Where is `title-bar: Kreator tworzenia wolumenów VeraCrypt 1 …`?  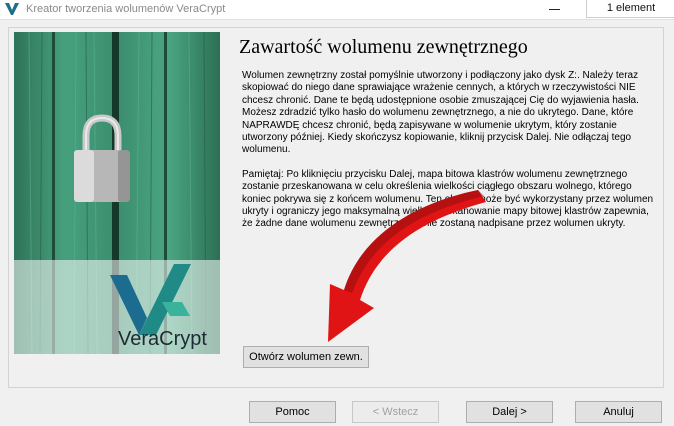
title-bar: Kreator tworzenia wolumenów VeraCrypt 1 … is located at coordinates (337, 10).